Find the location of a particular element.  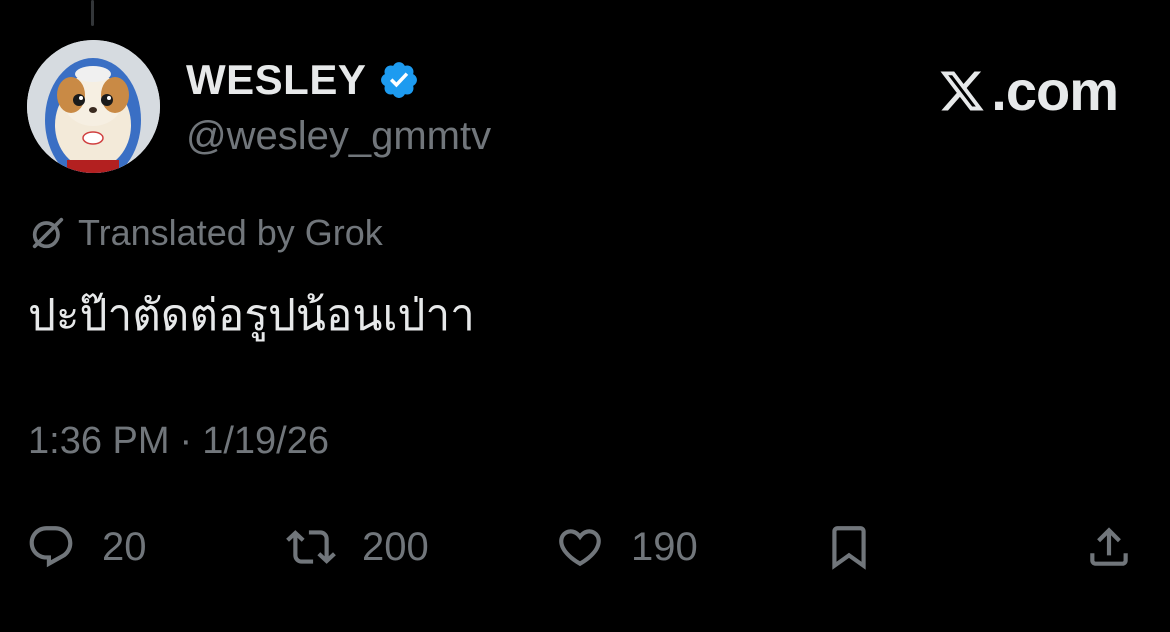

thread-connector-line is located at coordinates (92, 13).